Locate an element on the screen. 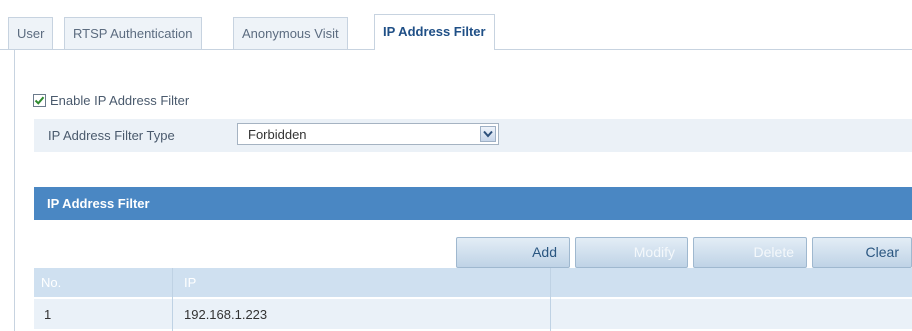 The height and width of the screenshot is (331, 912). row-ip: 192.168.1.223 is located at coordinates (226, 314).